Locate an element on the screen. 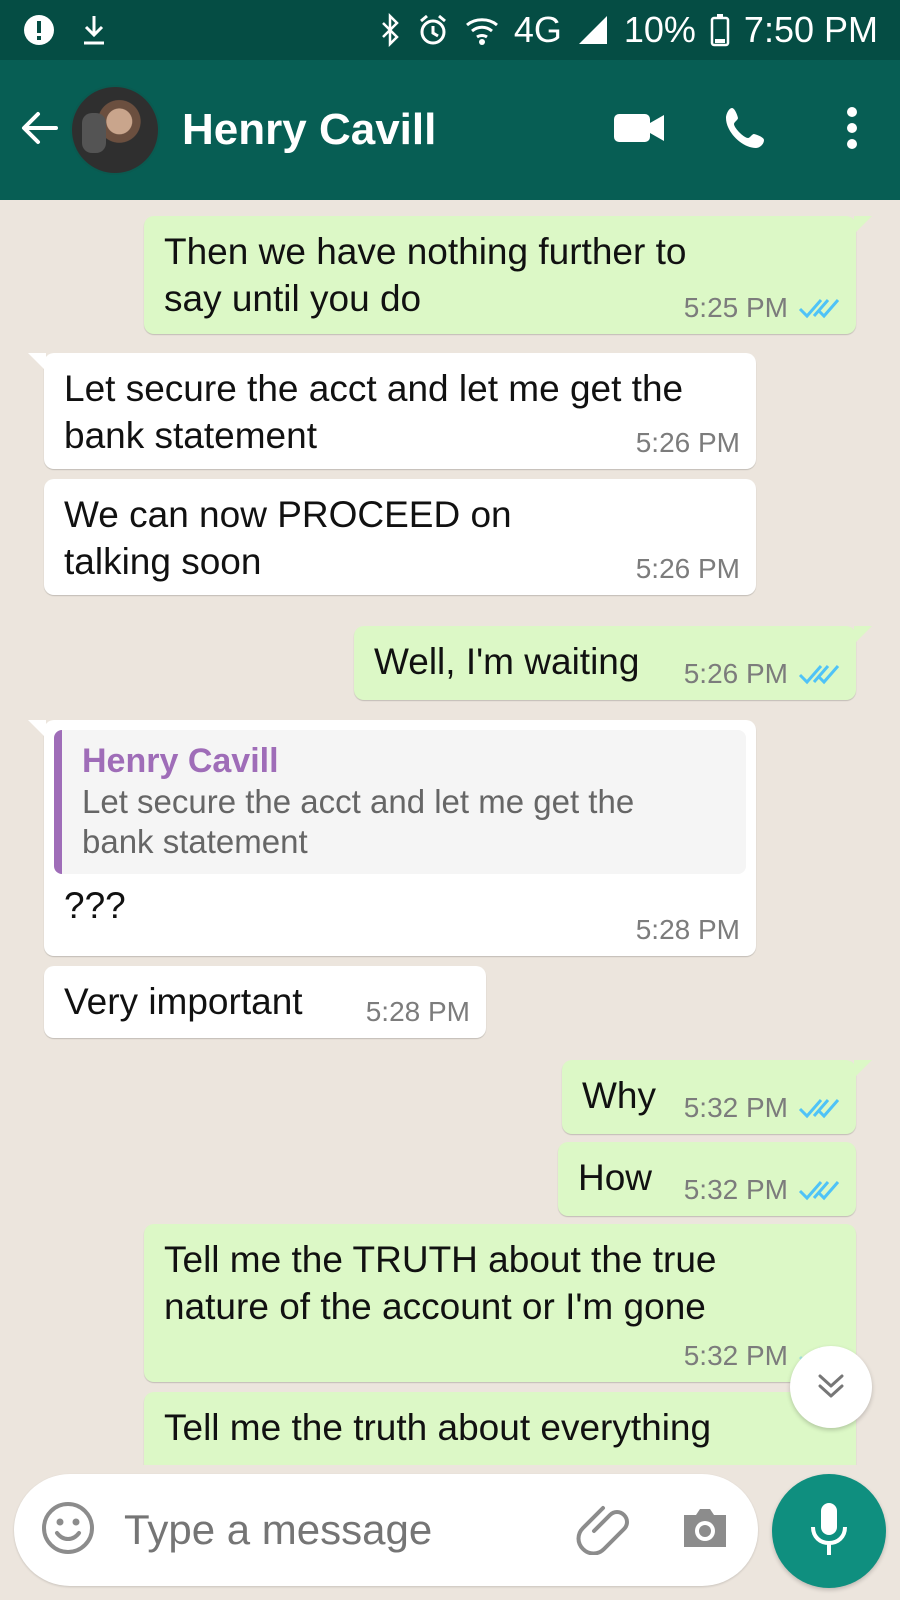  more-options-button is located at coordinates (852, 130).